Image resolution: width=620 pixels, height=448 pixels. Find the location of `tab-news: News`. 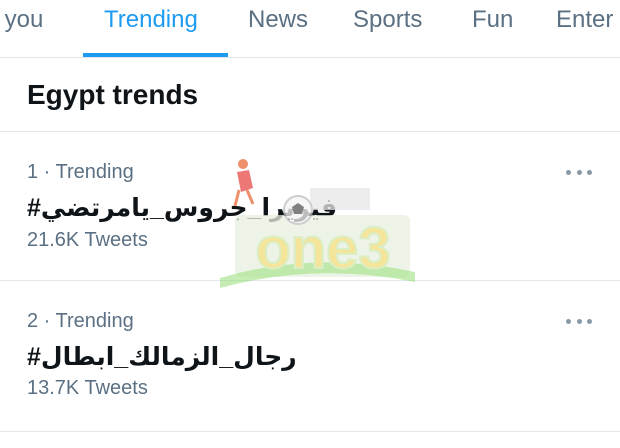

tab-news: News is located at coordinates (278, 20).